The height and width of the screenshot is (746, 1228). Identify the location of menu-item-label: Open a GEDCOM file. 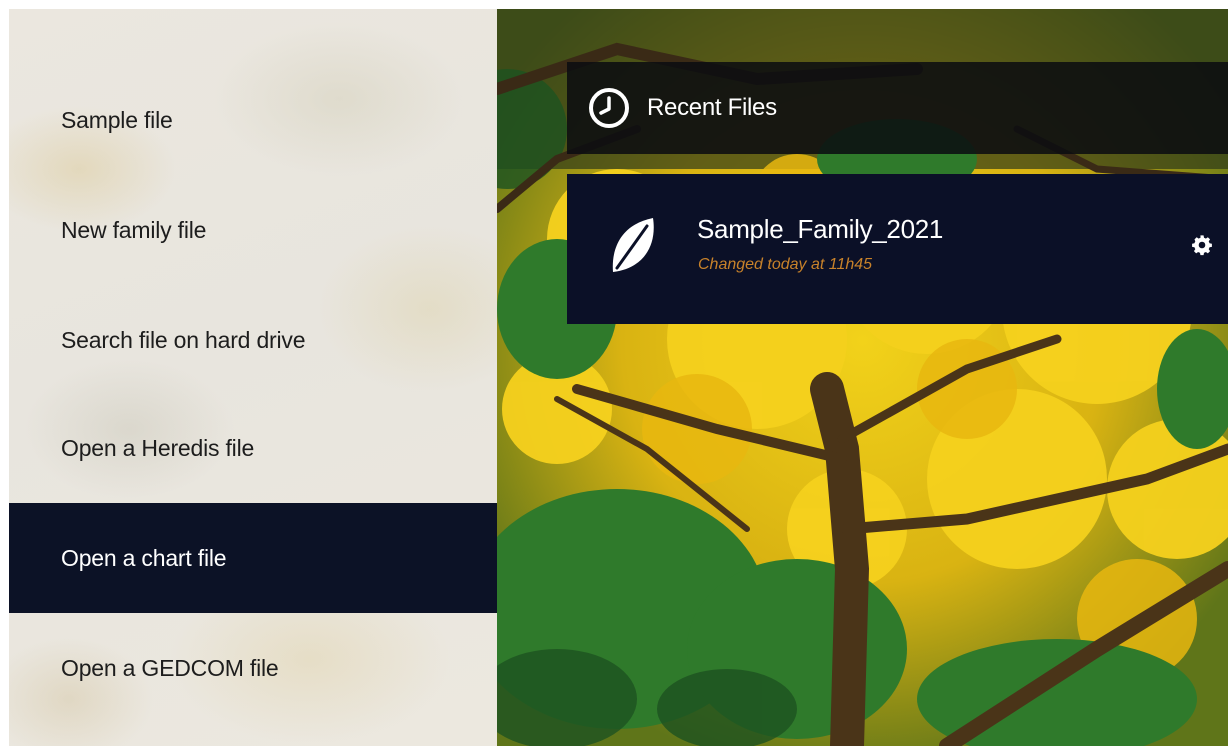
(170, 667).